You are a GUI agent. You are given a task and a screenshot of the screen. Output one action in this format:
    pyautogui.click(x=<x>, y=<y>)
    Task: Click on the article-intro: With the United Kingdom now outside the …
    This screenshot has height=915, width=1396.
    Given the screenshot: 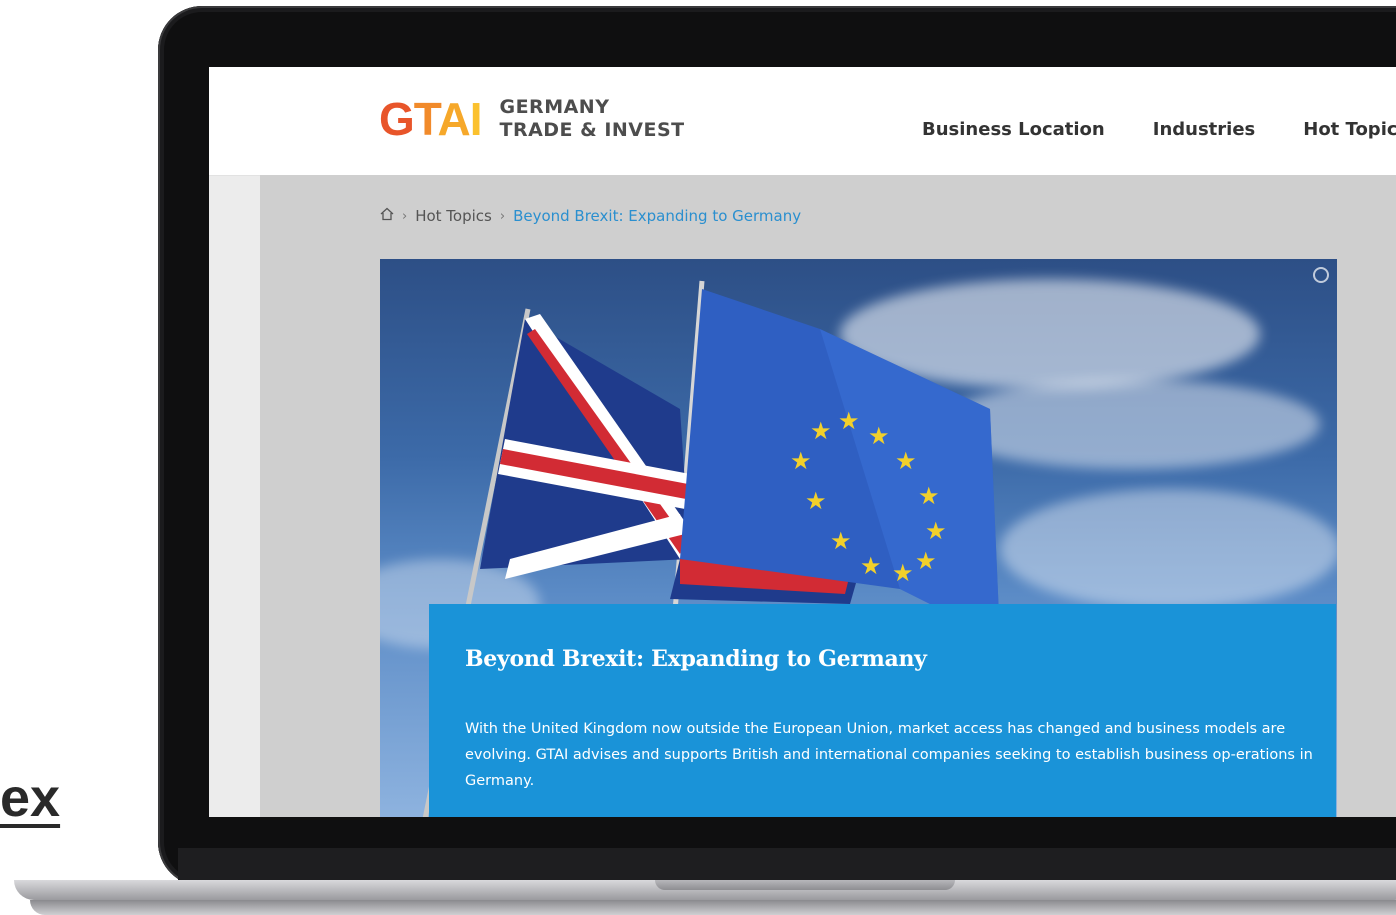 What is the action you would take?
    pyautogui.click(x=889, y=755)
    